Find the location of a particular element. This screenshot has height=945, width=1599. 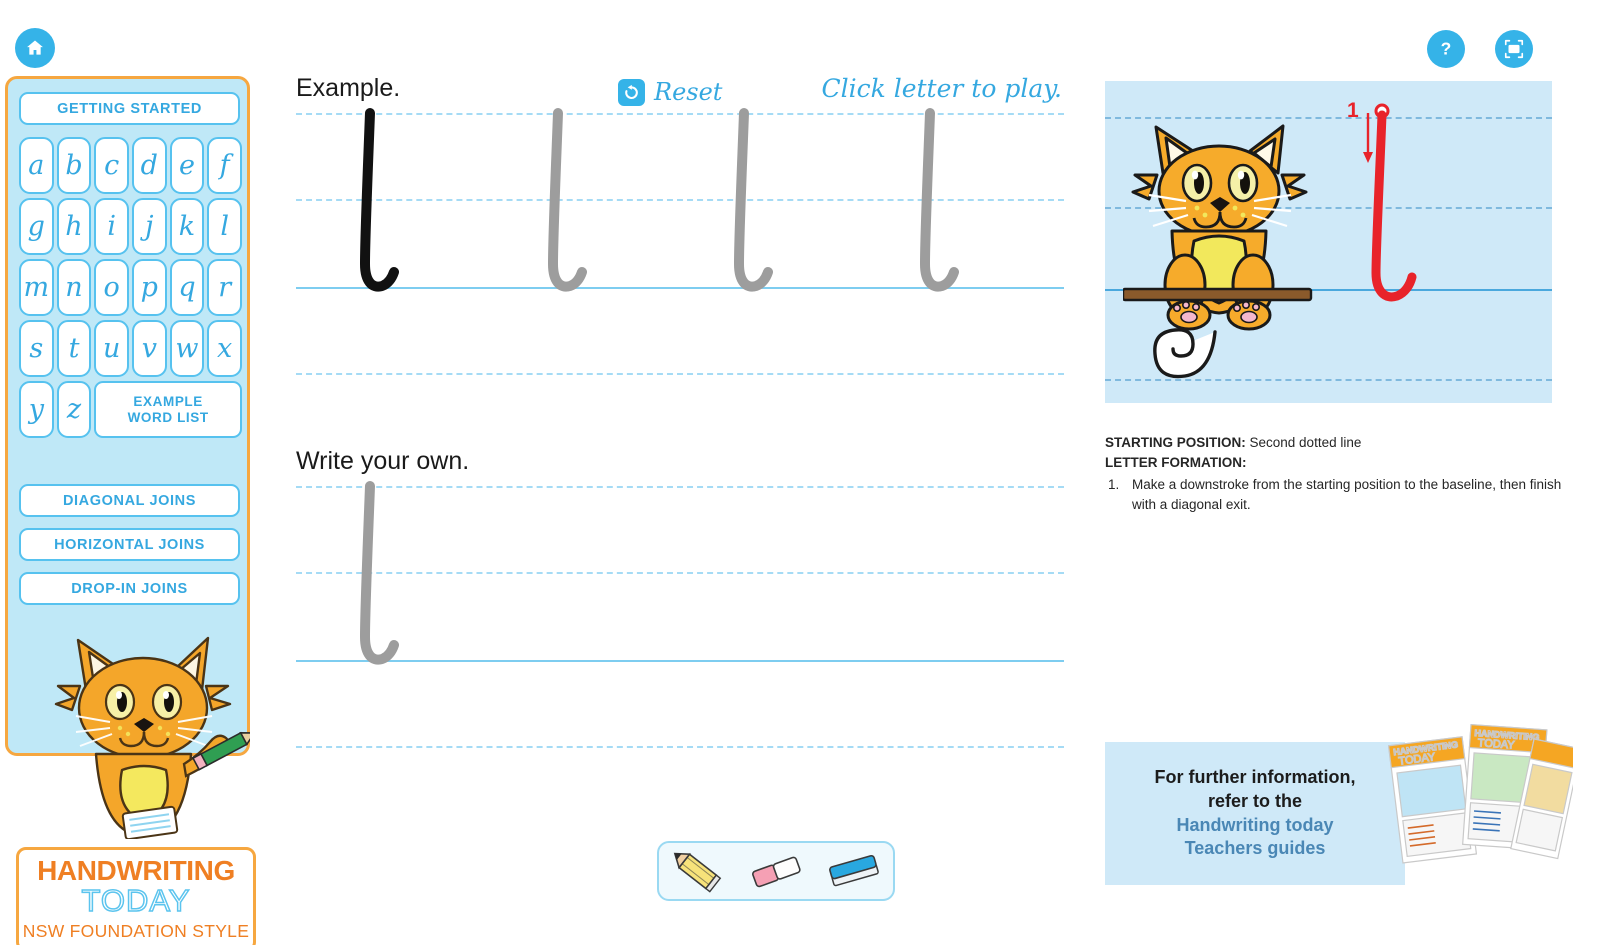

example-word-list-button: EXAMPLE WORD LIST is located at coordinates (168, 409).